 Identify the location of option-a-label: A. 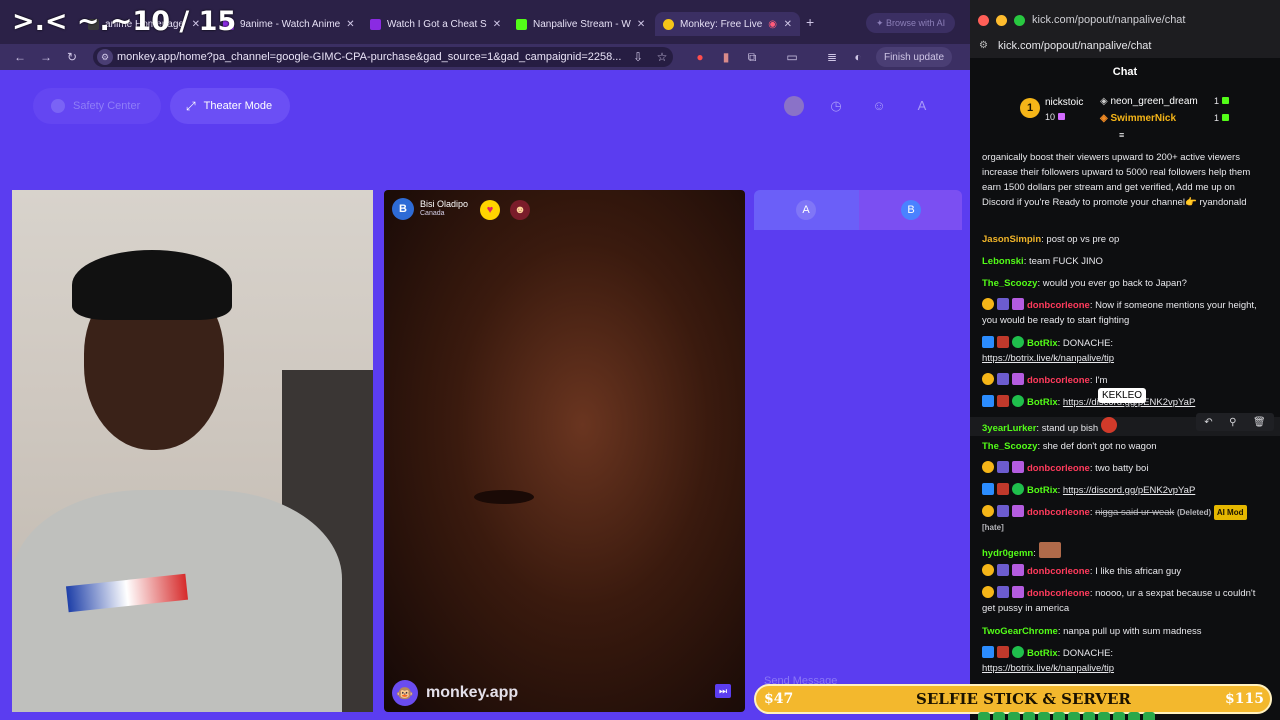
(806, 210).